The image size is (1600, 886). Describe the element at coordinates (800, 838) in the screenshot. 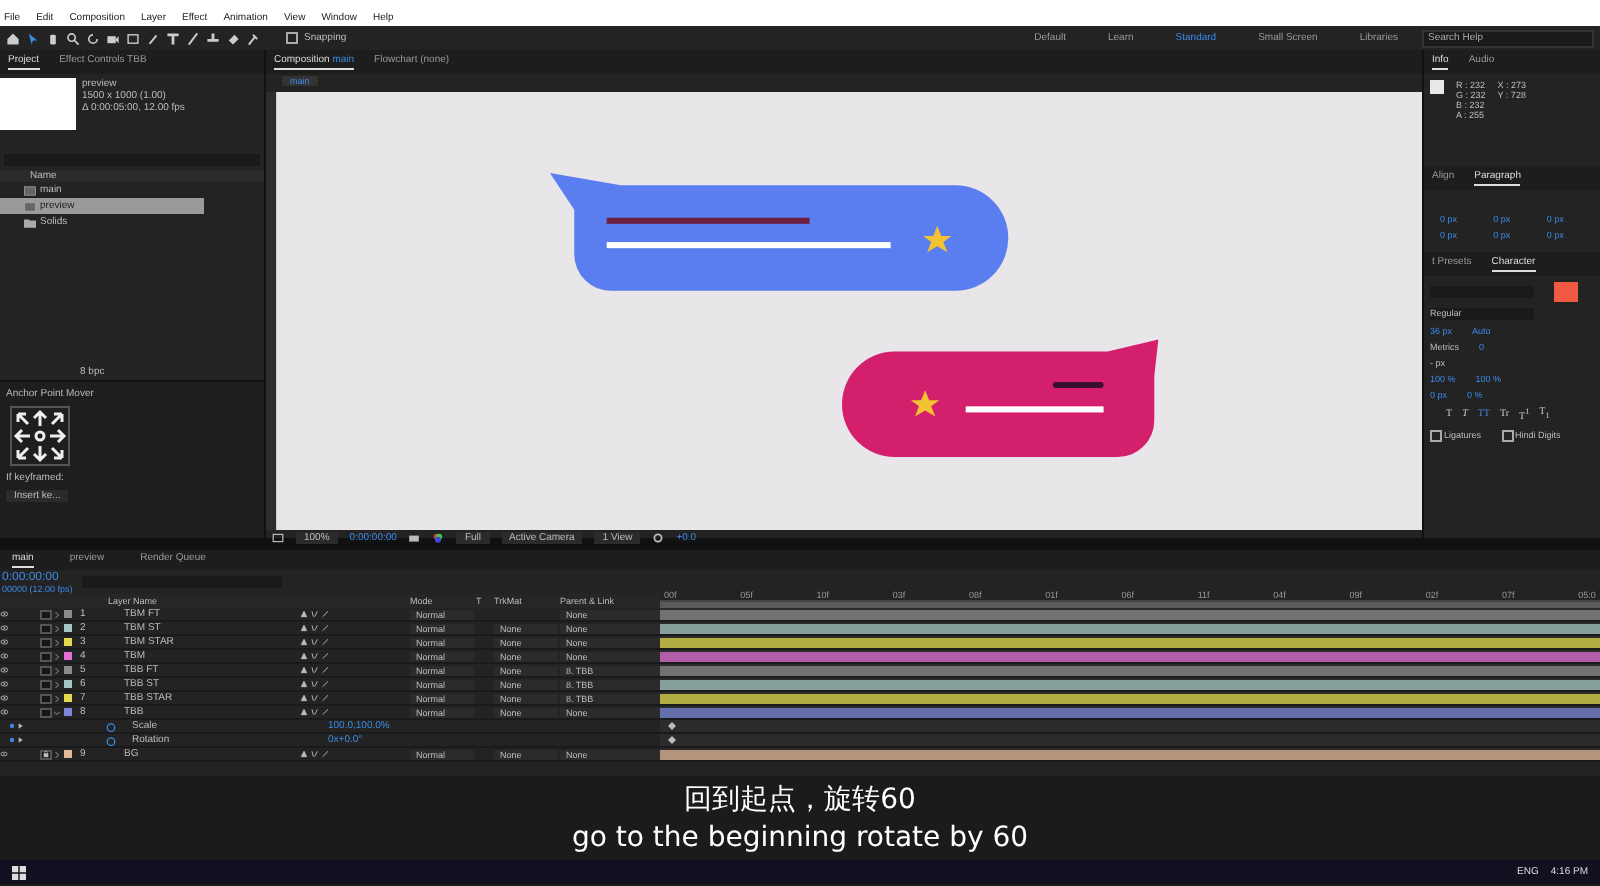

I see `subtitle-line: go to the beginning rotate by 60` at that location.